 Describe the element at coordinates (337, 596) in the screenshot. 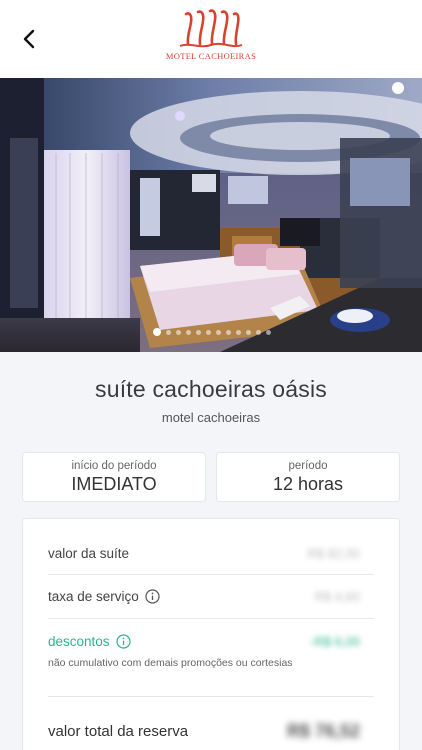

I see `service-fee-amount: R$ 4,60` at that location.